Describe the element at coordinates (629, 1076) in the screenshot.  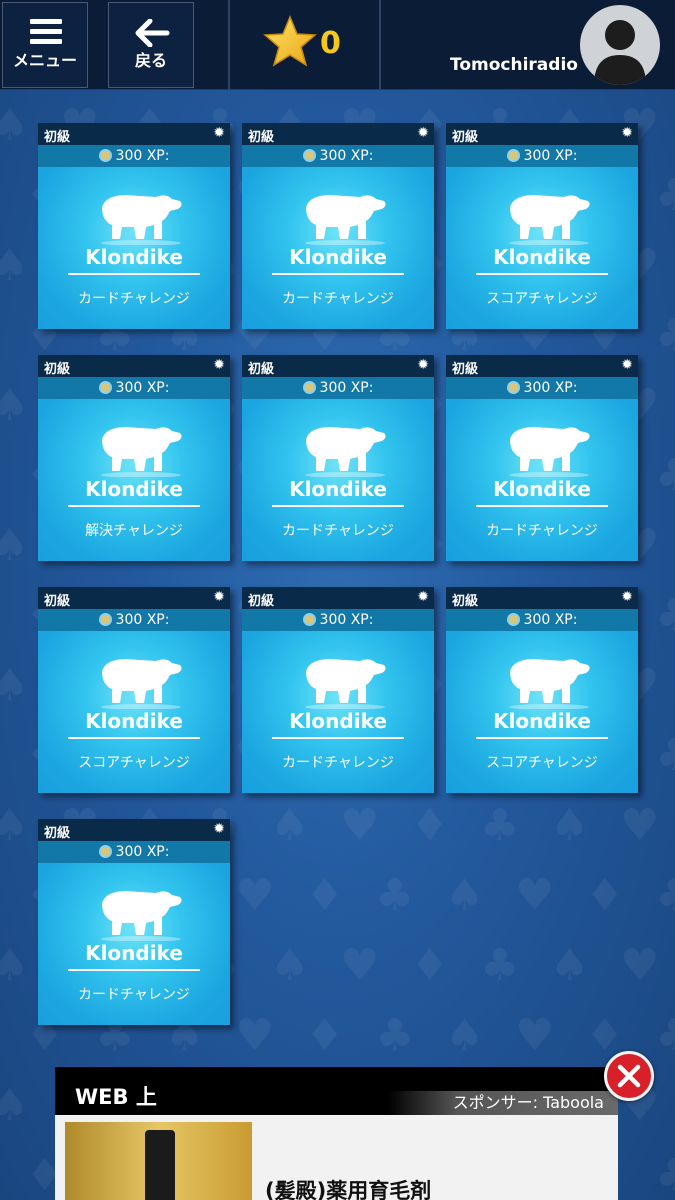
I see `ad-close-button` at that location.